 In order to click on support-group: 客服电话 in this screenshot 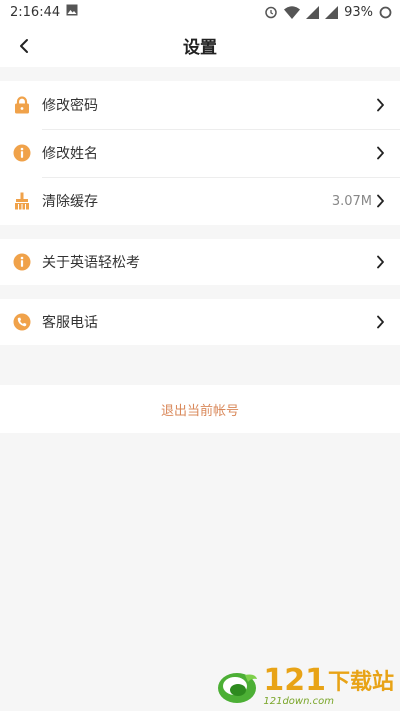, I will do `click(200, 322)`.